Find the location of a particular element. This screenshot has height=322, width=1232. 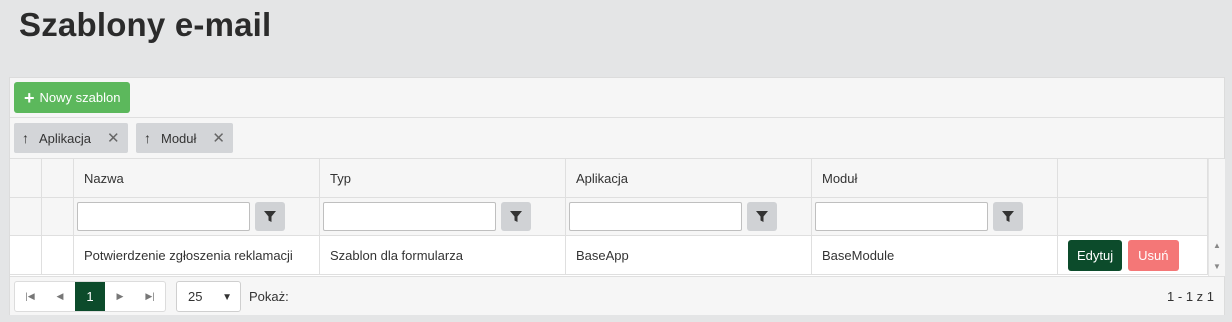

column-header-modul: Moduł is located at coordinates (935, 178).